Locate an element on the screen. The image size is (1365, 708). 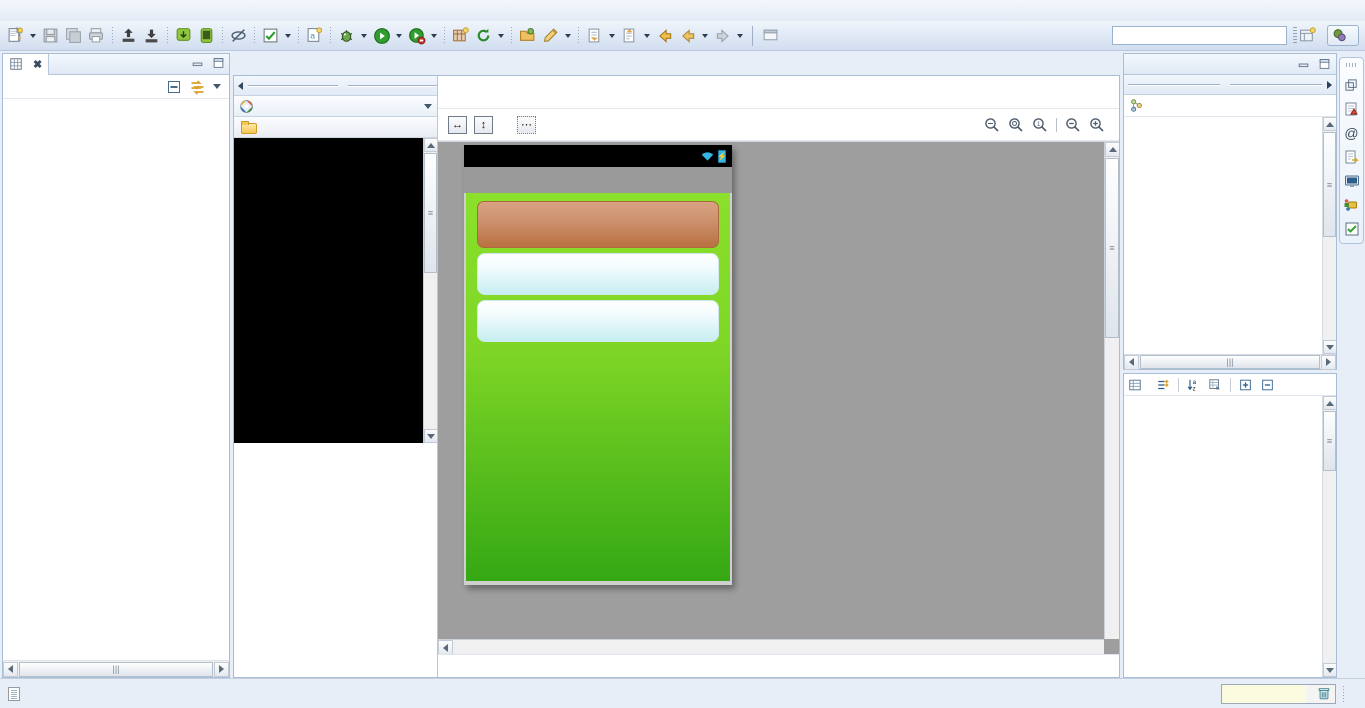
show-advanced-properties-icon is located at coordinates (1163, 385).